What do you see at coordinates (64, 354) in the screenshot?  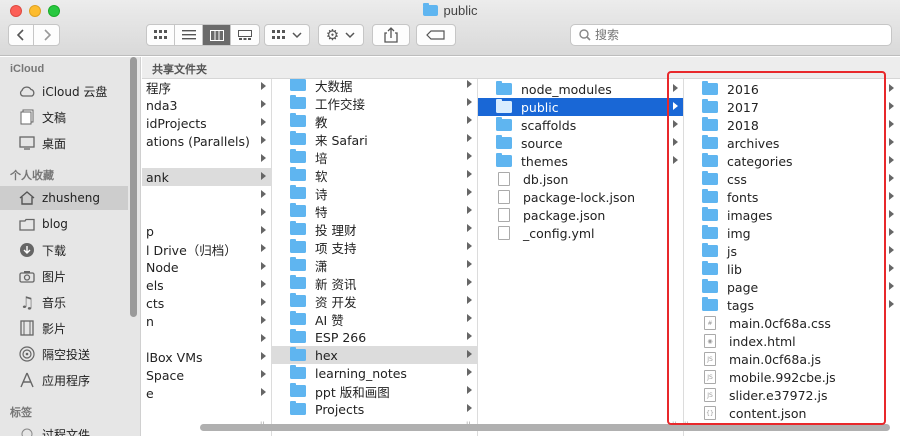 I see `sidebar-item-airdrop: 隔空投送` at bounding box center [64, 354].